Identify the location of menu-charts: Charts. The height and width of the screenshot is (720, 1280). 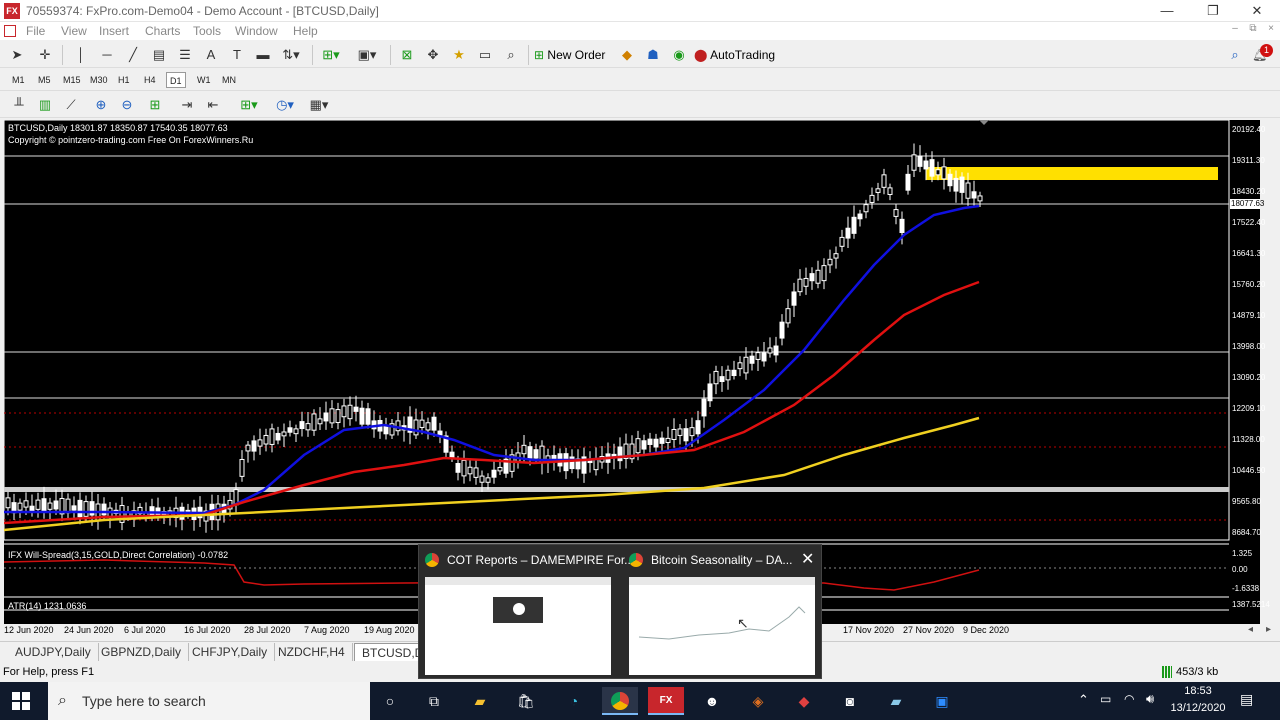
(162, 31).